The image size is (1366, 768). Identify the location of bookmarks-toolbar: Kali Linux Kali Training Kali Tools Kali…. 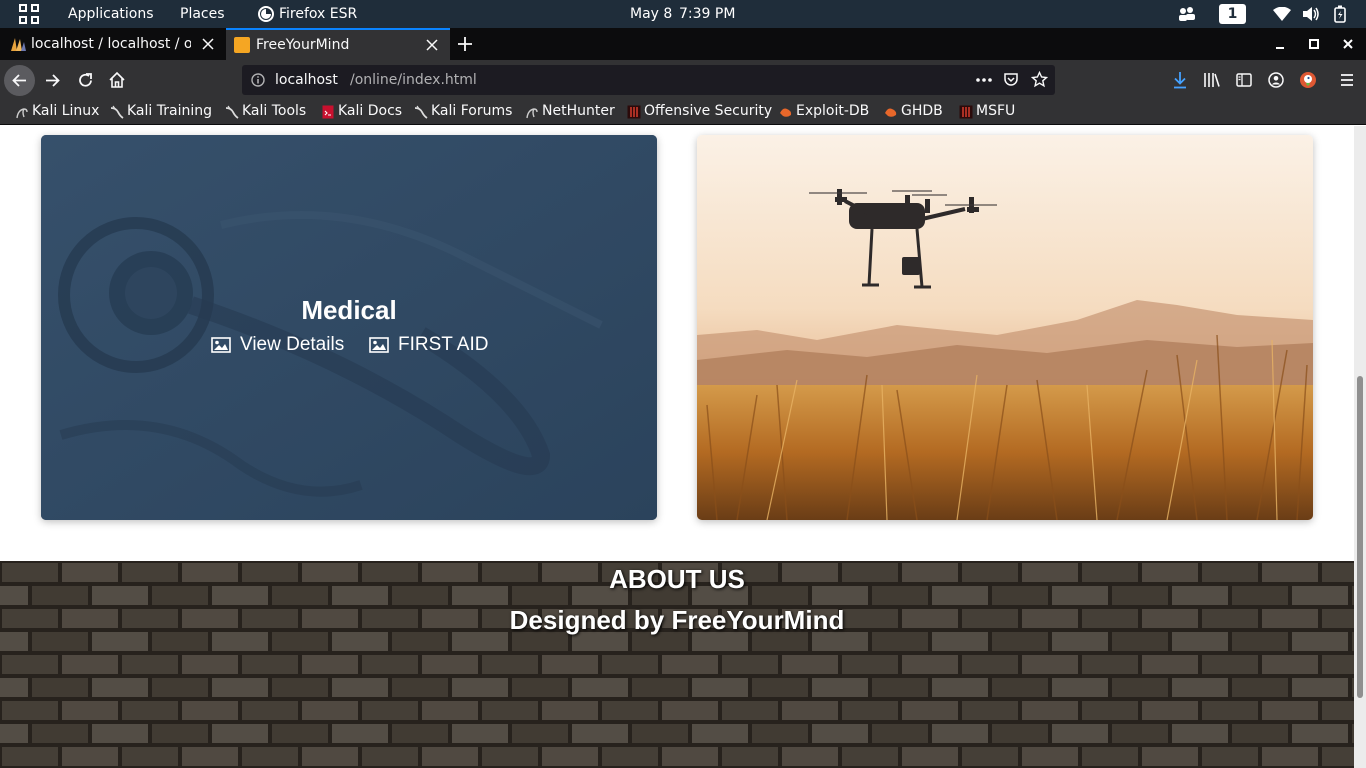
(683, 112).